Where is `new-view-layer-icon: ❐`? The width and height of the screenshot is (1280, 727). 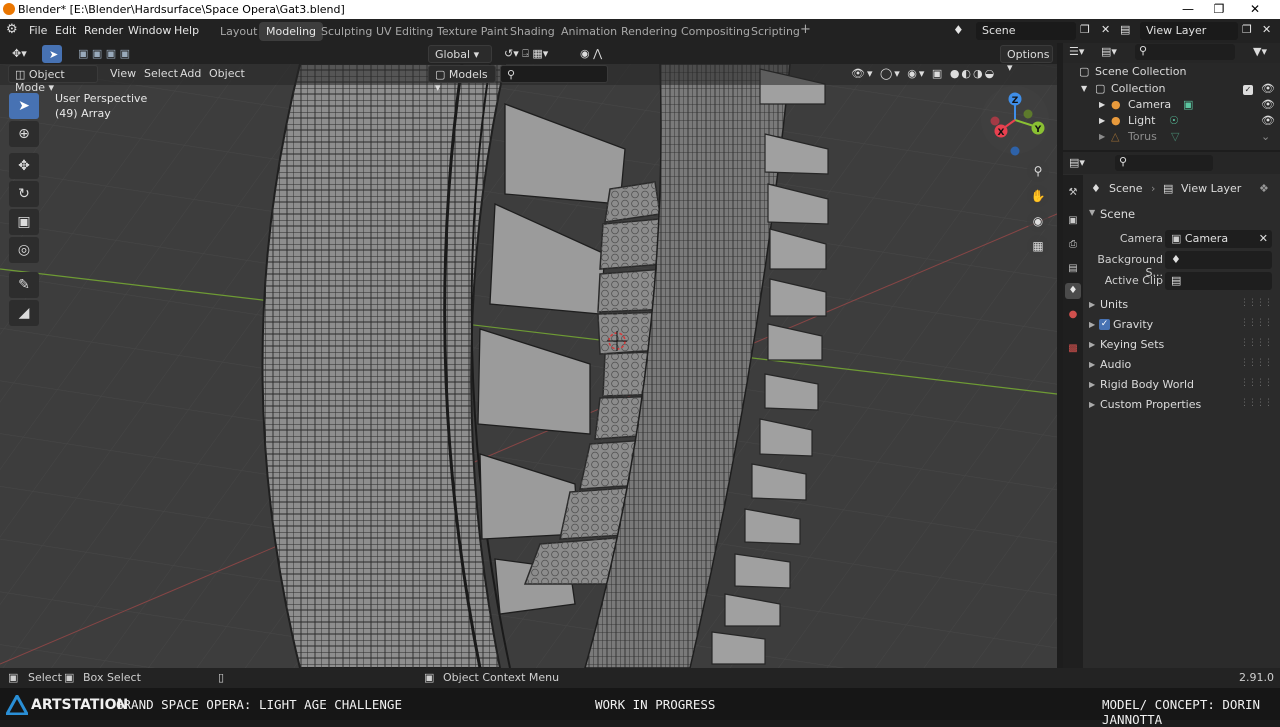
new-view-layer-icon: ❐ is located at coordinates (1247, 29).